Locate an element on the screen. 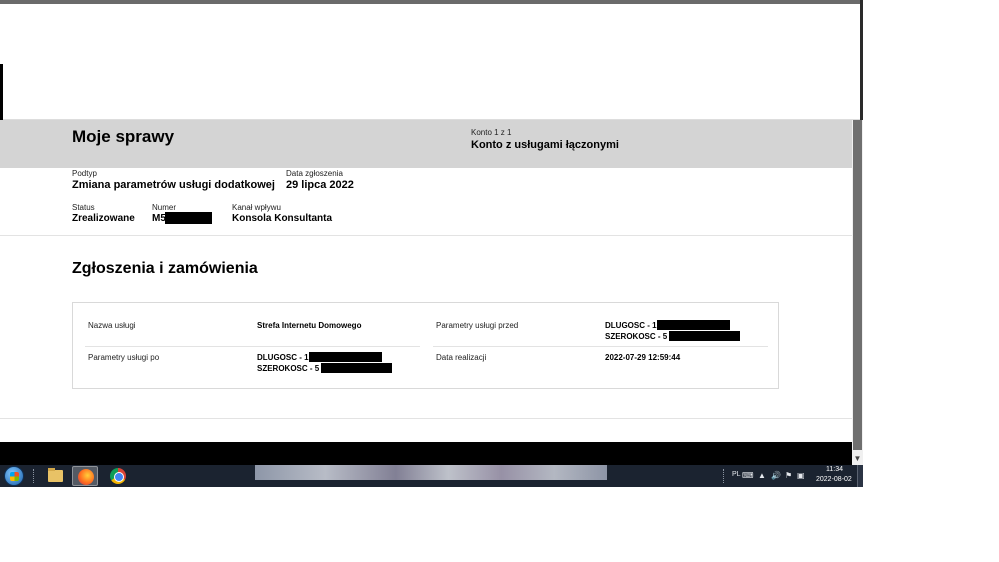 The width and height of the screenshot is (999, 562). params-before-line1: DLUGOSC - 1 is located at coordinates (631, 325).